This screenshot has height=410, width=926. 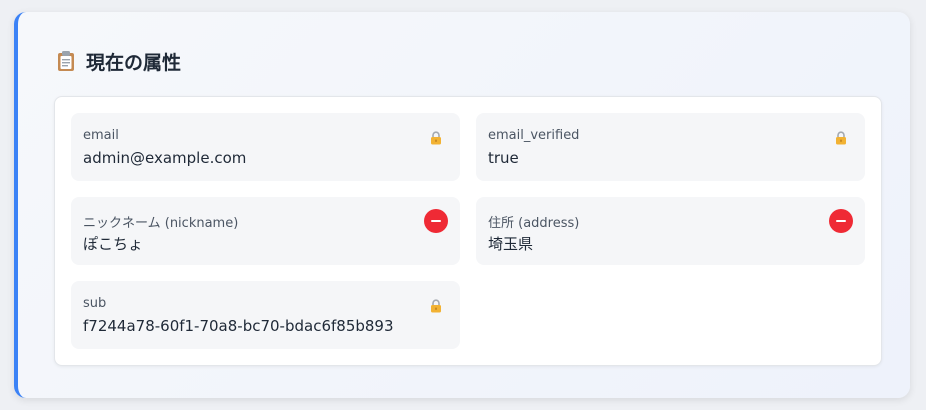 What do you see at coordinates (66, 61) in the screenshot?
I see `clipboard-icon` at bounding box center [66, 61].